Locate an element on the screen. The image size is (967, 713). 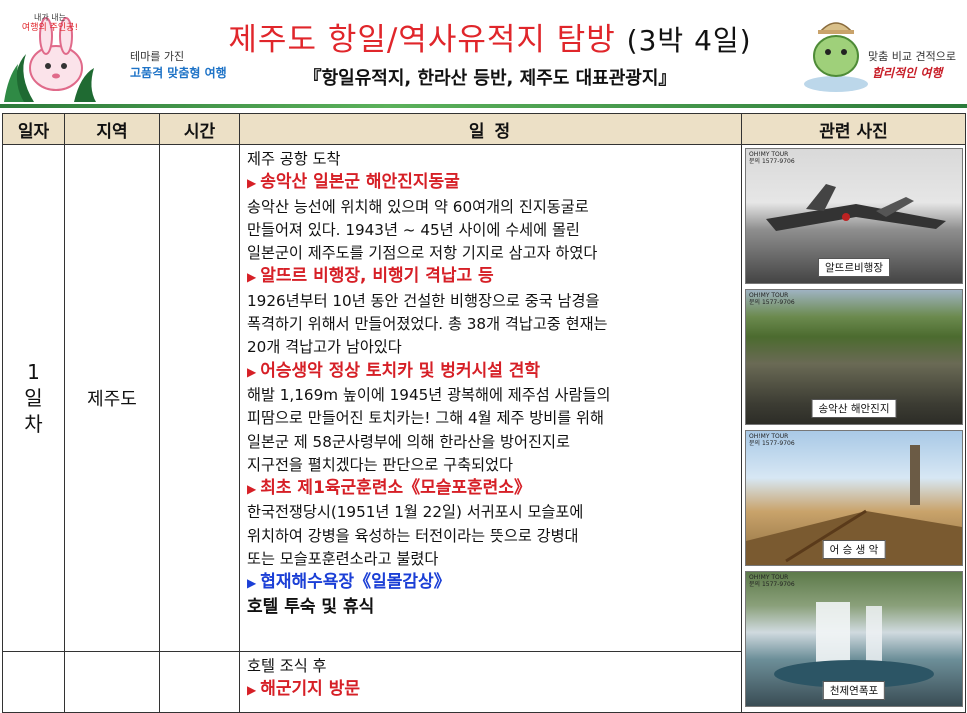
schedule-line: ▶ 알뜨르 비행장, 비행기 격납고 등 is located at coordinates (491, 277).